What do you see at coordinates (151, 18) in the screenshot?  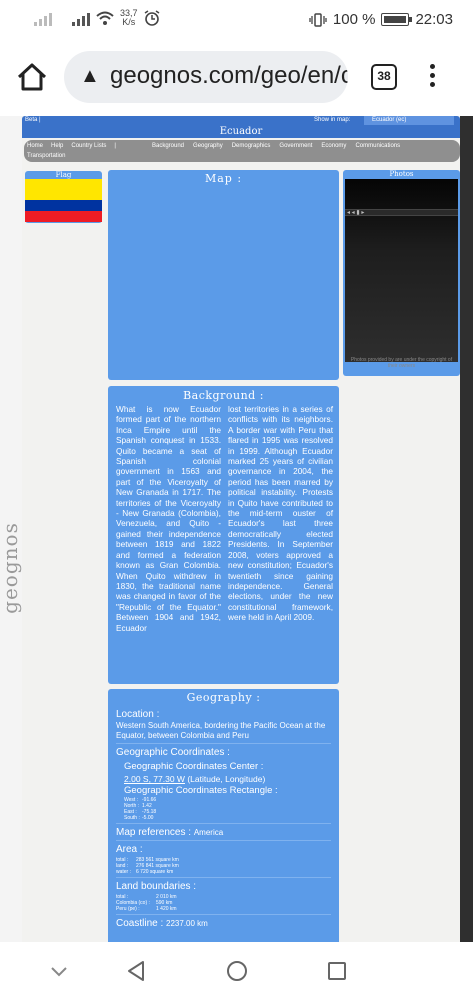 I see `alarm-icon` at bounding box center [151, 18].